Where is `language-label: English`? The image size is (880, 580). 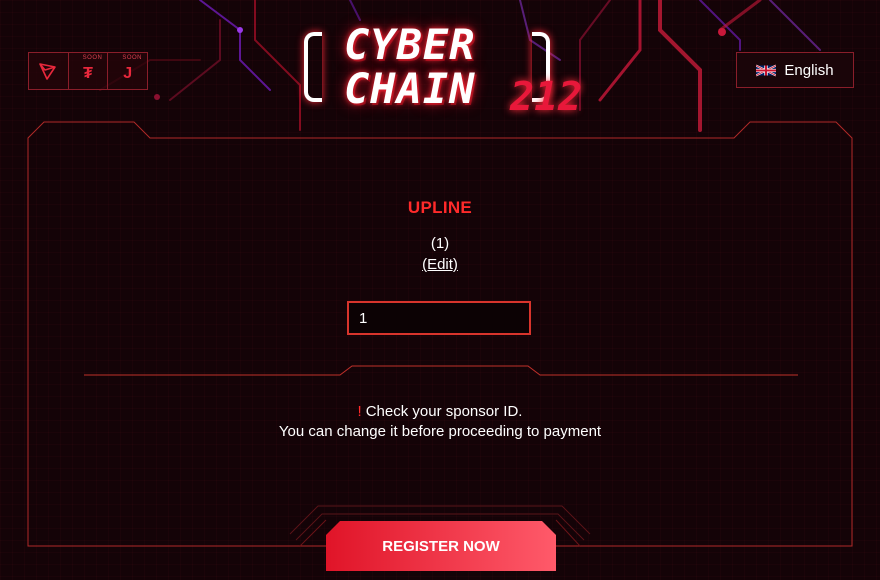
language-label: English is located at coordinates (809, 70).